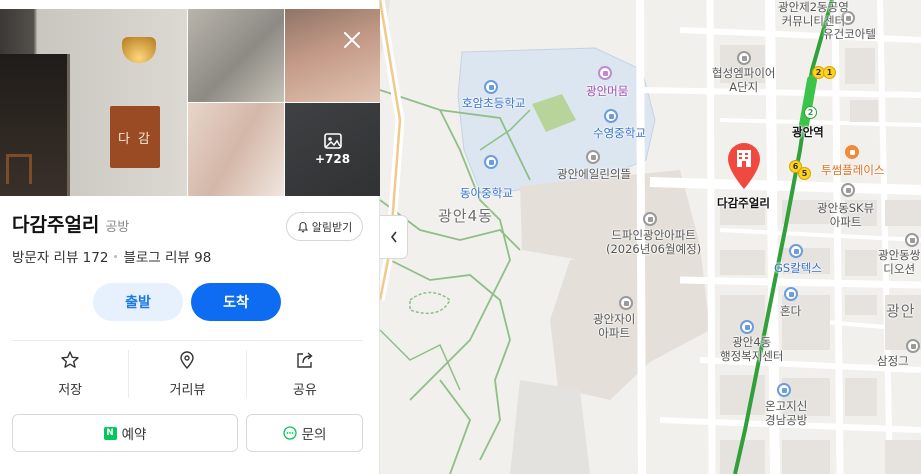 The image size is (921, 474). Describe the element at coordinates (138, 302) in the screenshot. I see `depart-button: 출발` at that location.